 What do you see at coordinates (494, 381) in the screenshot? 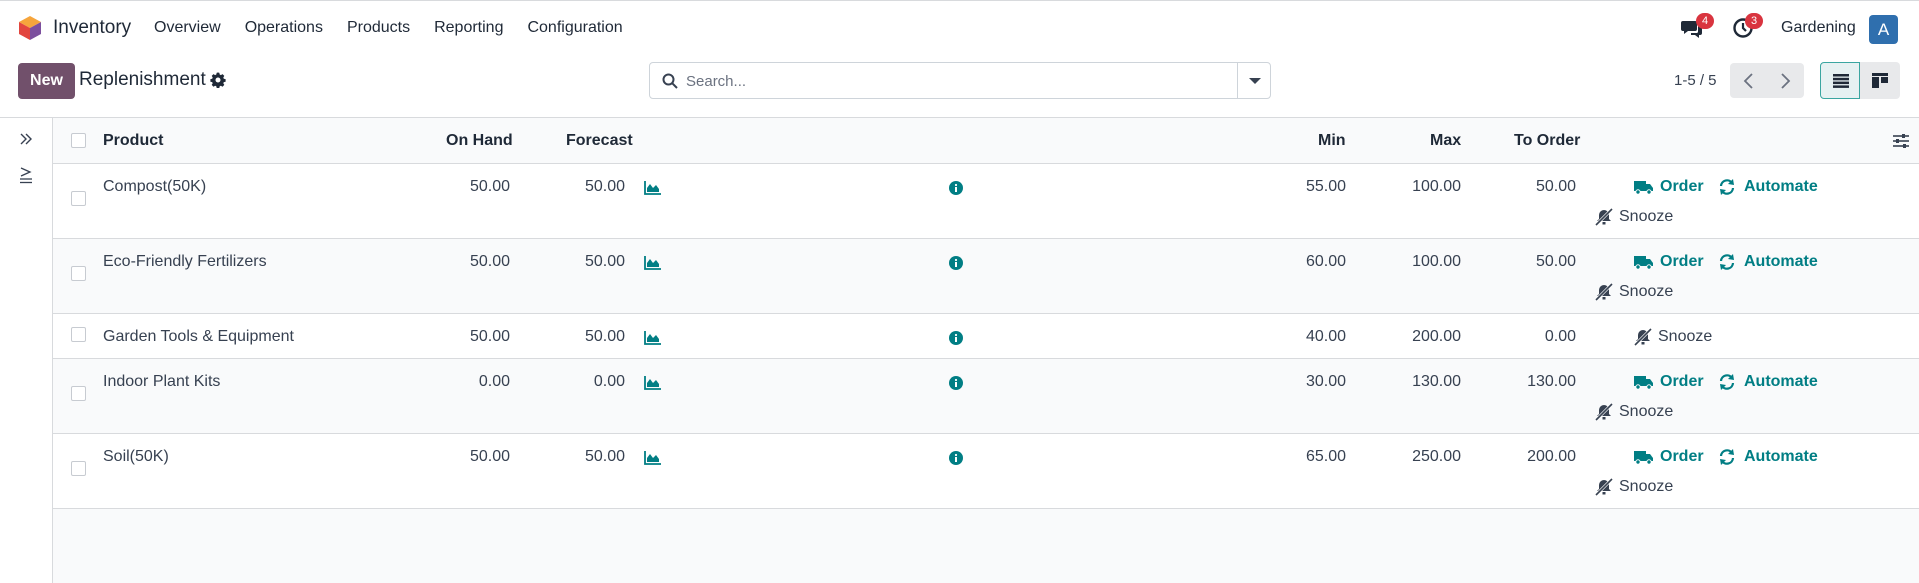
I see `on-hand-value: 0.00` at bounding box center [494, 381].